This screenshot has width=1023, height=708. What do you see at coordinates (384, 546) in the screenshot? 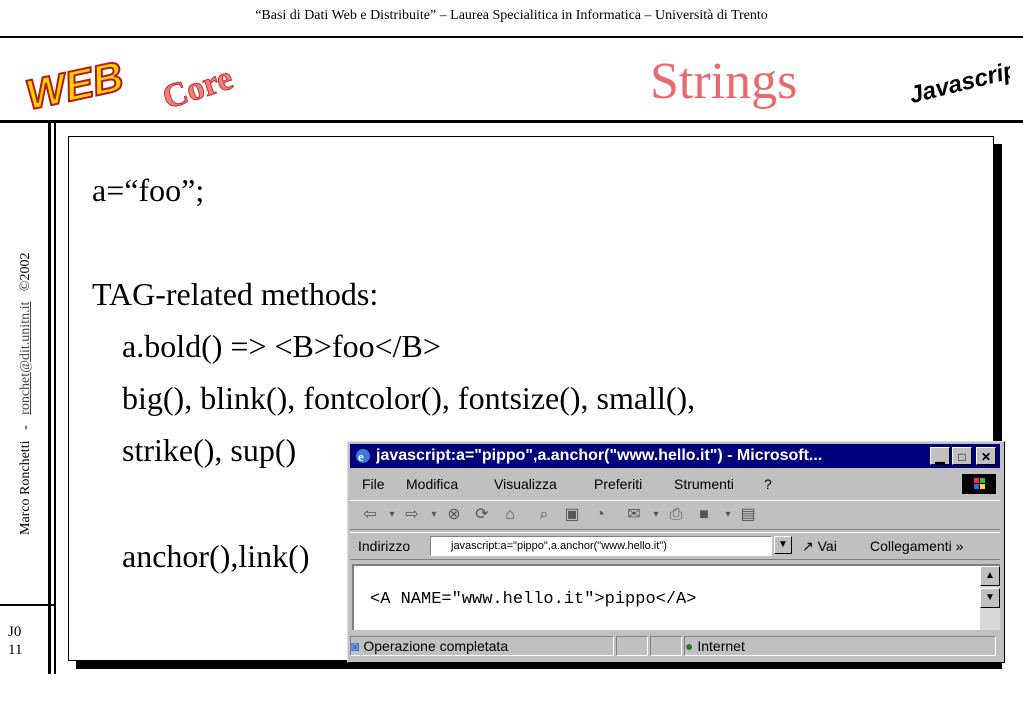
I see `address-label: Indirizzo` at bounding box center [384, 546].